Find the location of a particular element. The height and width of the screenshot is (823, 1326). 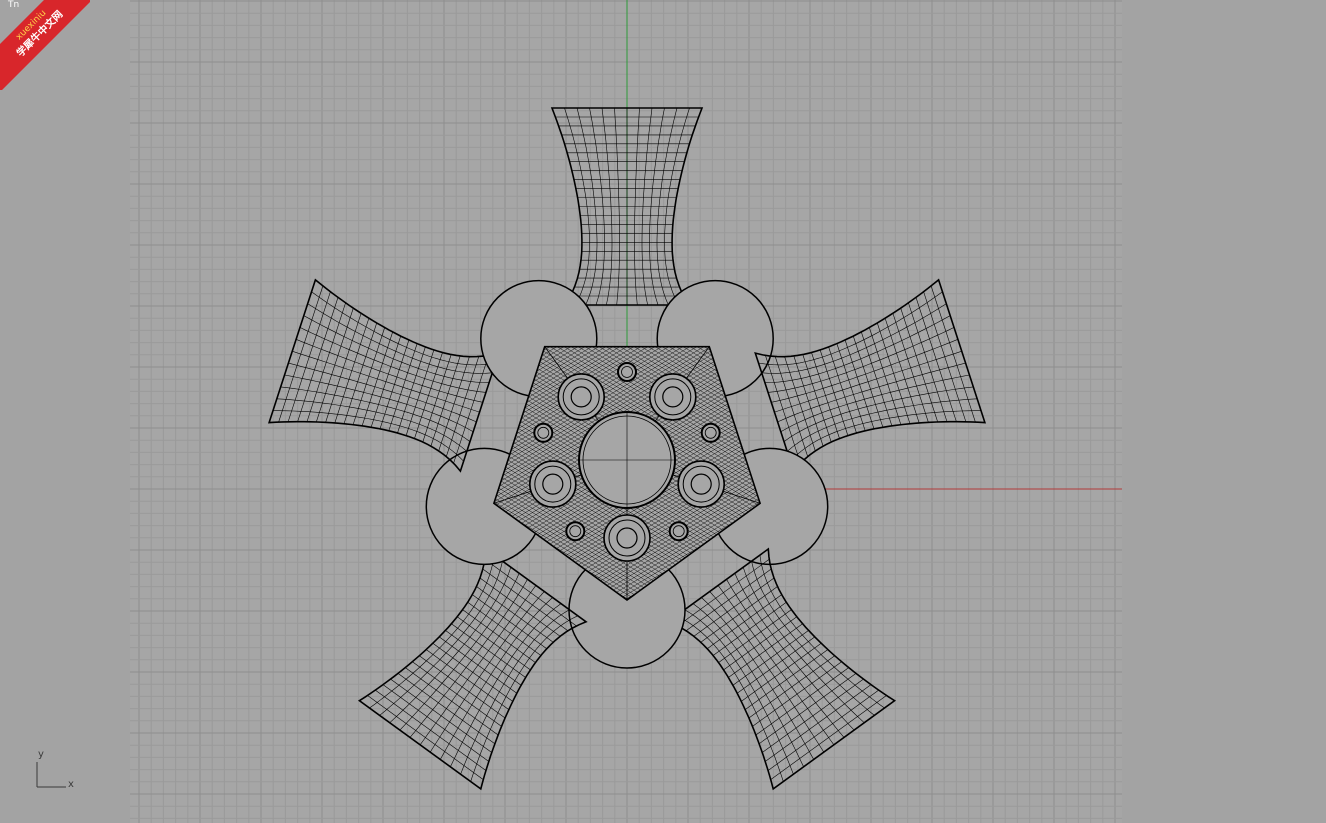

axis-widget-x-label: x is located at coordinates (71, 784).